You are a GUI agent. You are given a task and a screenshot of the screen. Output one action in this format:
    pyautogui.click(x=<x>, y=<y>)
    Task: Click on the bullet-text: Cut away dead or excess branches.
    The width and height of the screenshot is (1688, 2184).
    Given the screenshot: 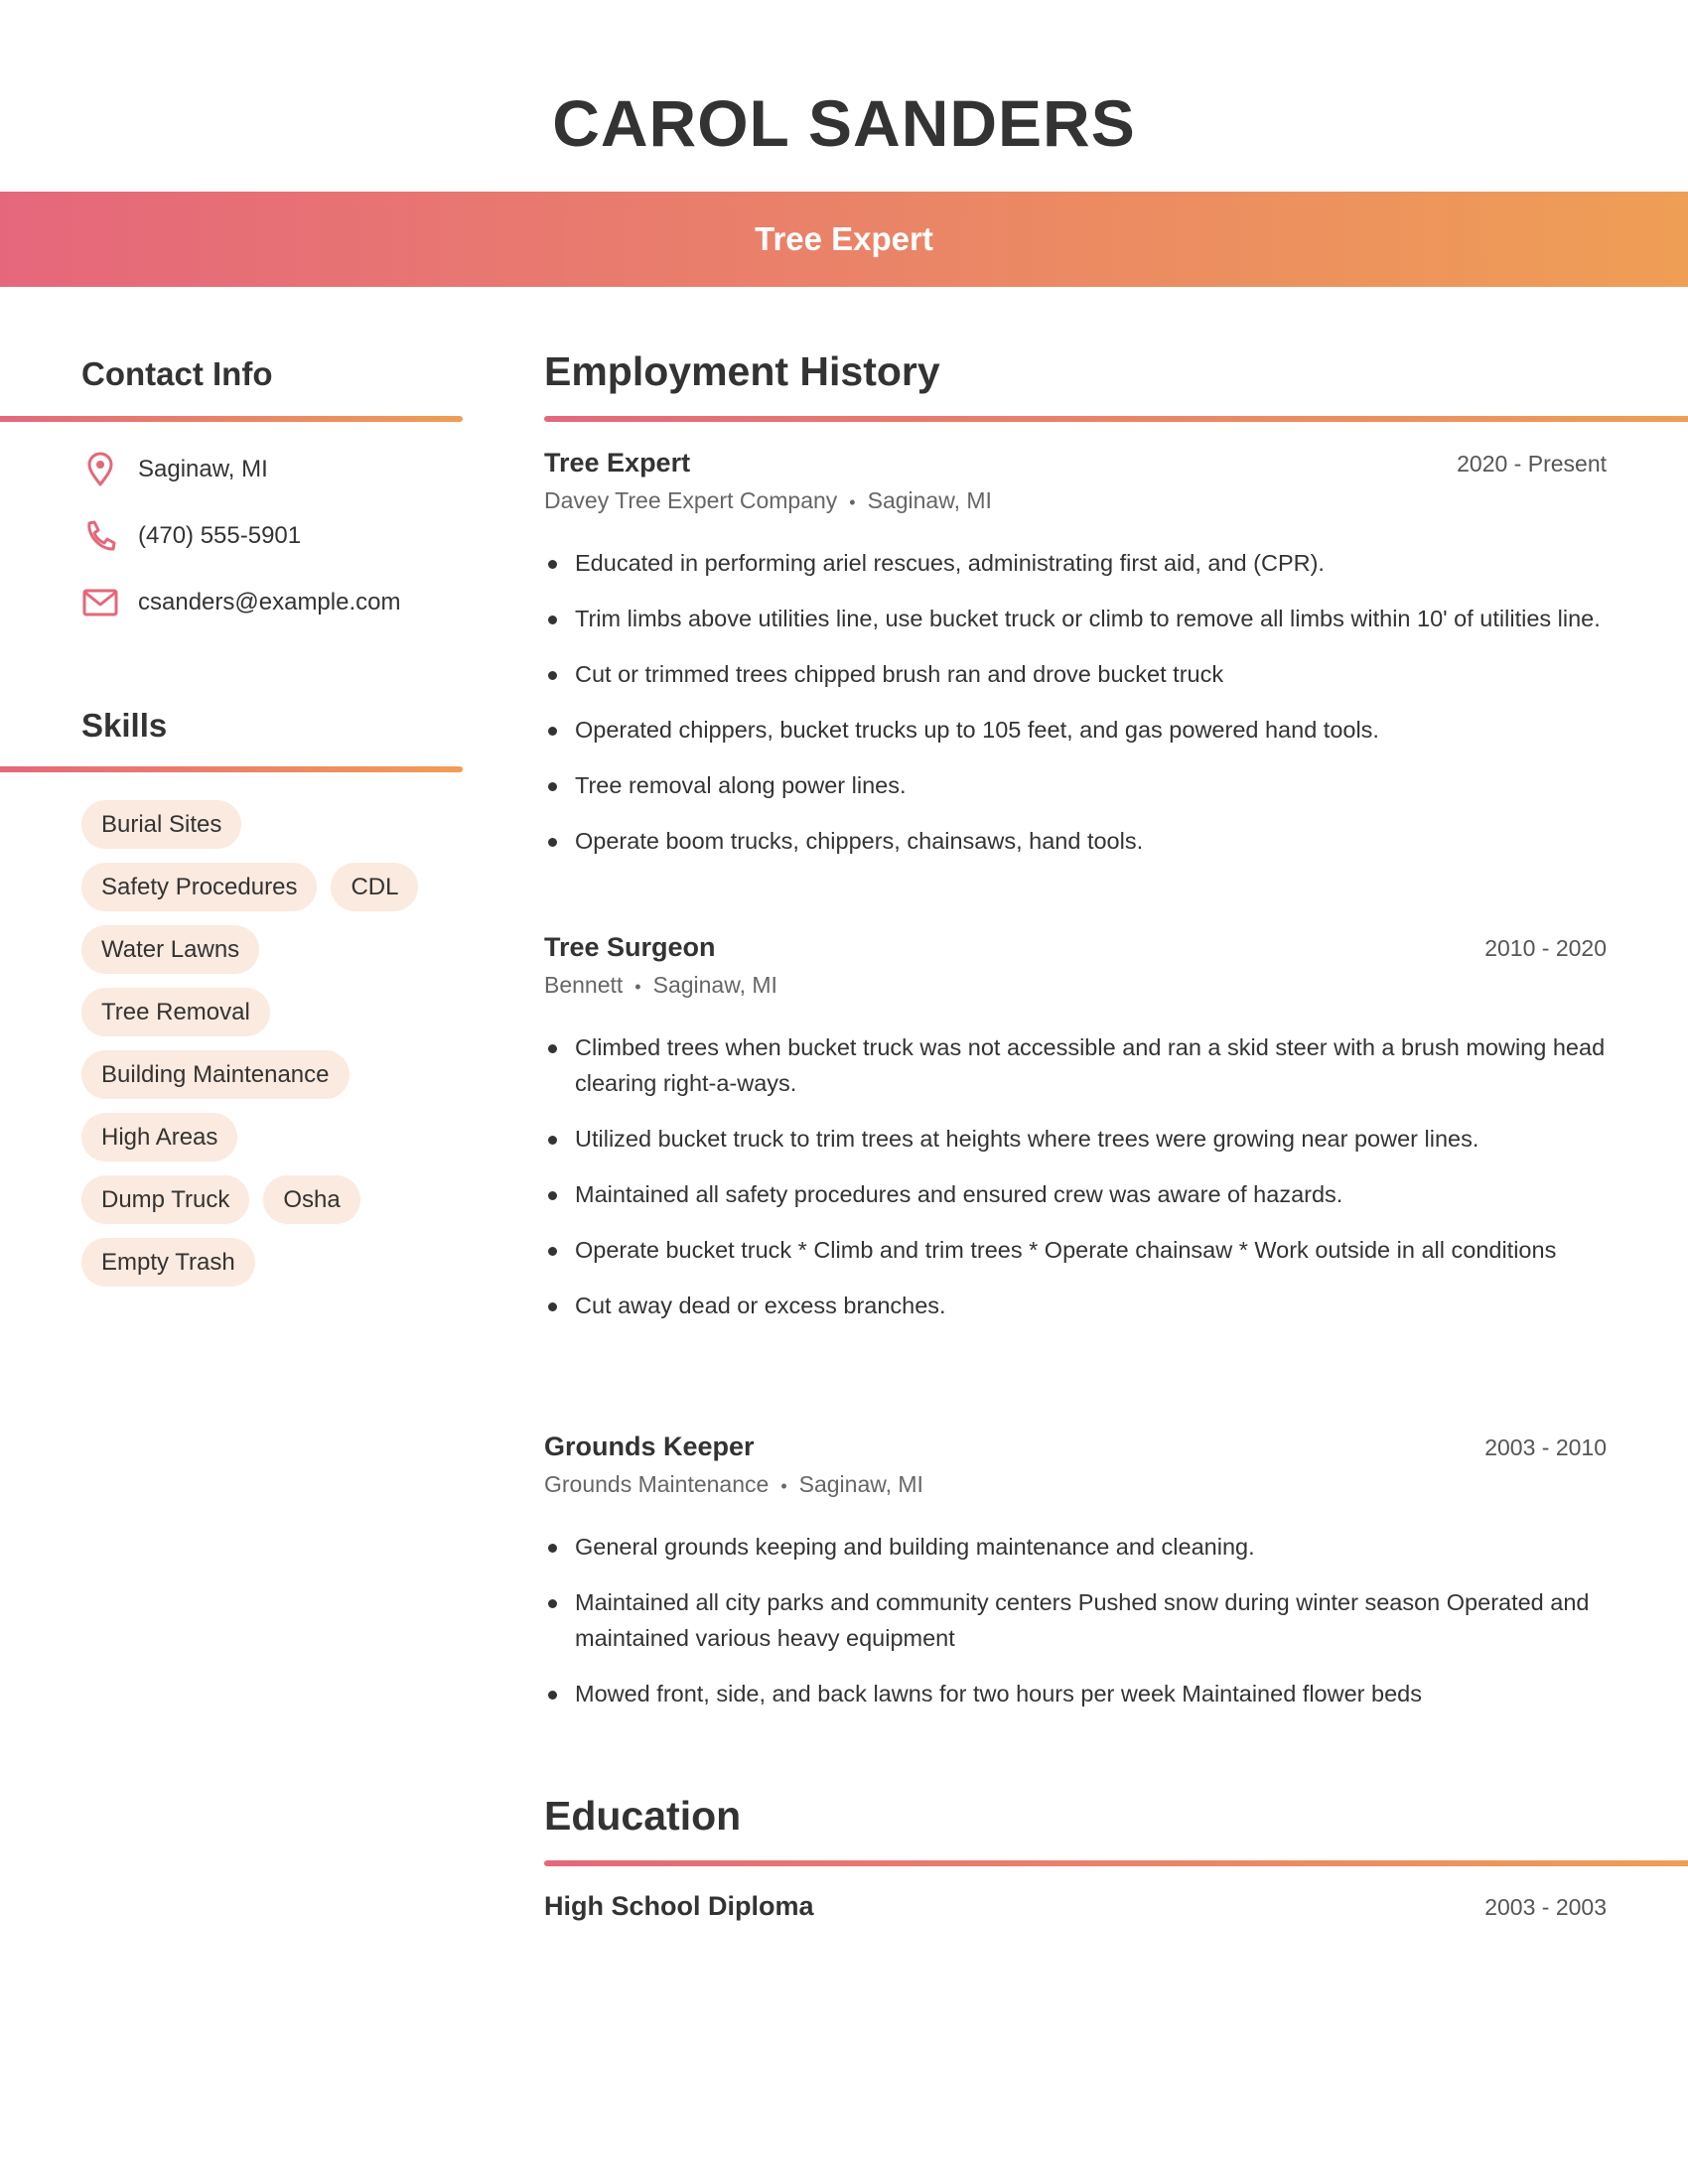 What is the action you would take?
    pyautogui.click(x=760, y=1305)
    